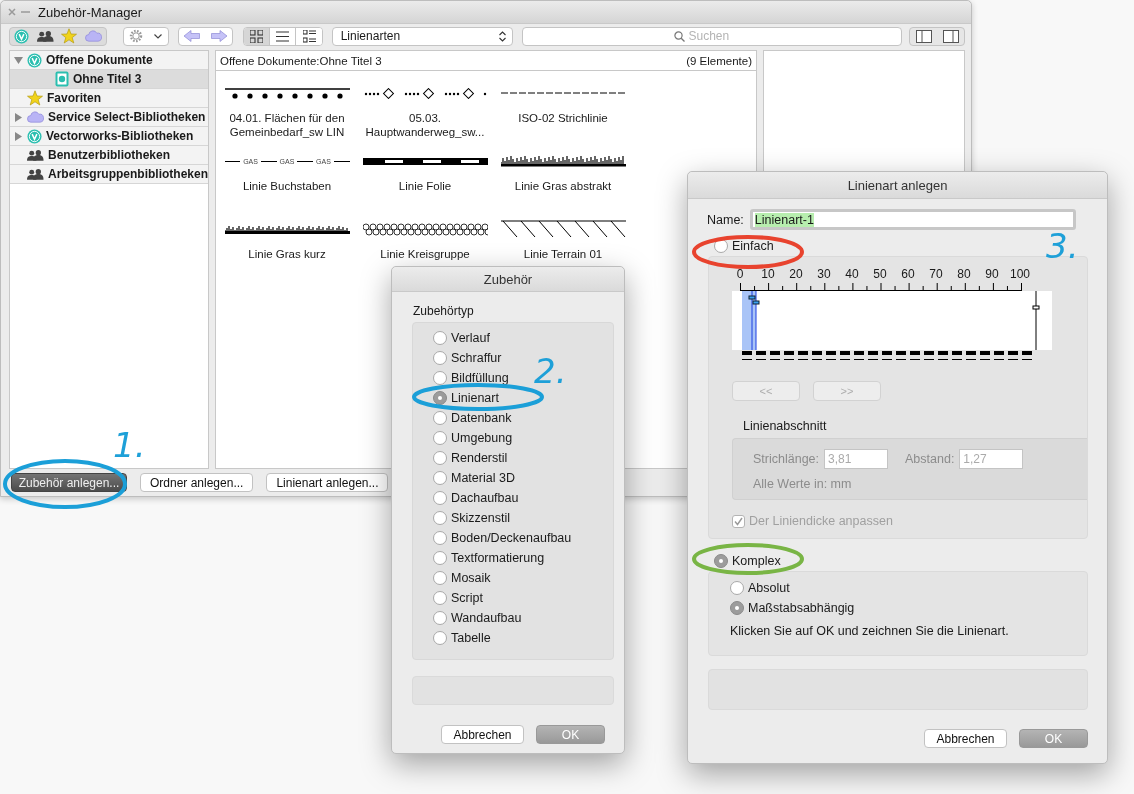  Describe the element at coordinates (897, 185) in the screenshot. I see `dialog-title: Linienart anlegen` at that location.